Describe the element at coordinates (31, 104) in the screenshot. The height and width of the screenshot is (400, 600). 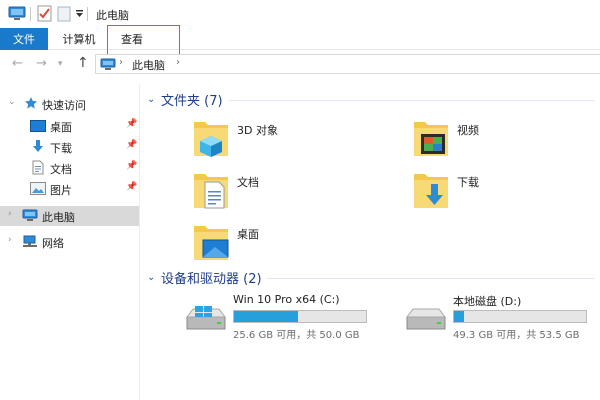
I see `star-icon` at that location.